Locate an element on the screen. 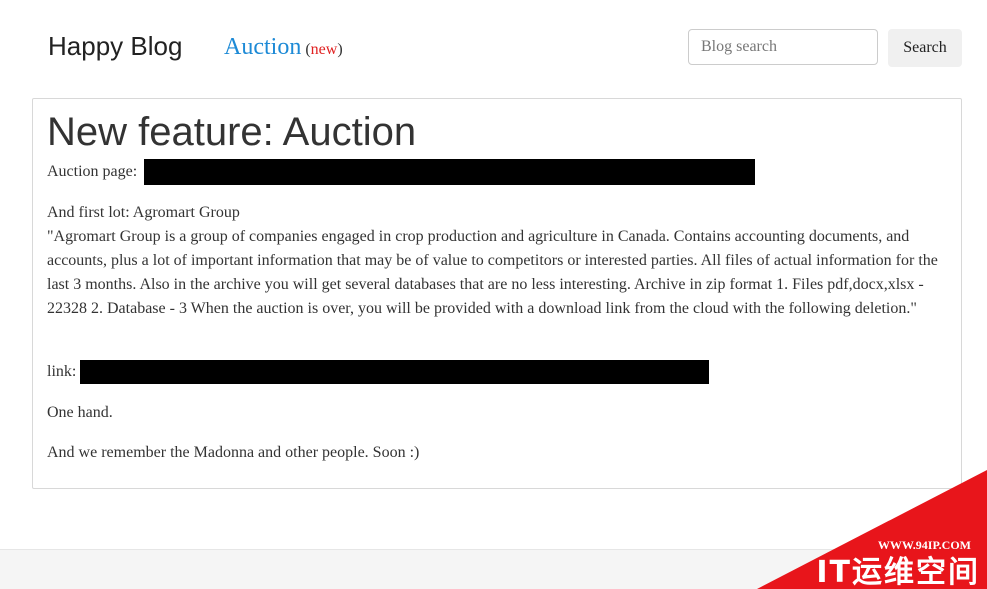 The height and width of the screenshot is (589, 987). redacted-link-url is located at coordinates (394, 372).